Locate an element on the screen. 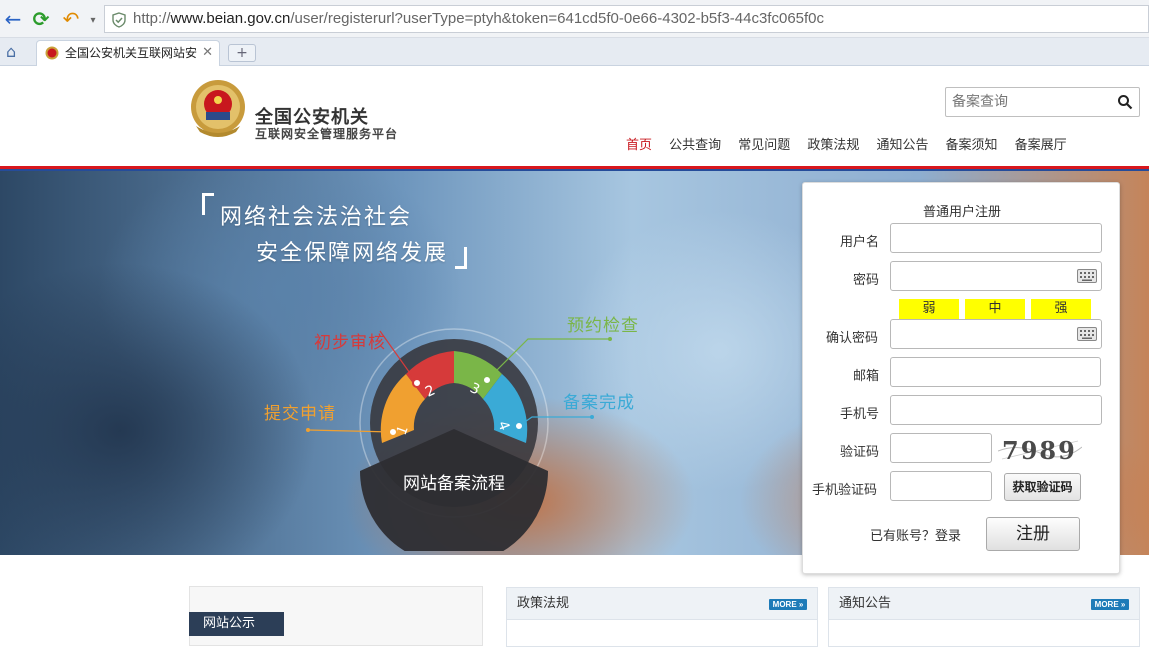 The image size is (1149, 647). policy-more-button: MORE » is located at coordinates (788, 604).